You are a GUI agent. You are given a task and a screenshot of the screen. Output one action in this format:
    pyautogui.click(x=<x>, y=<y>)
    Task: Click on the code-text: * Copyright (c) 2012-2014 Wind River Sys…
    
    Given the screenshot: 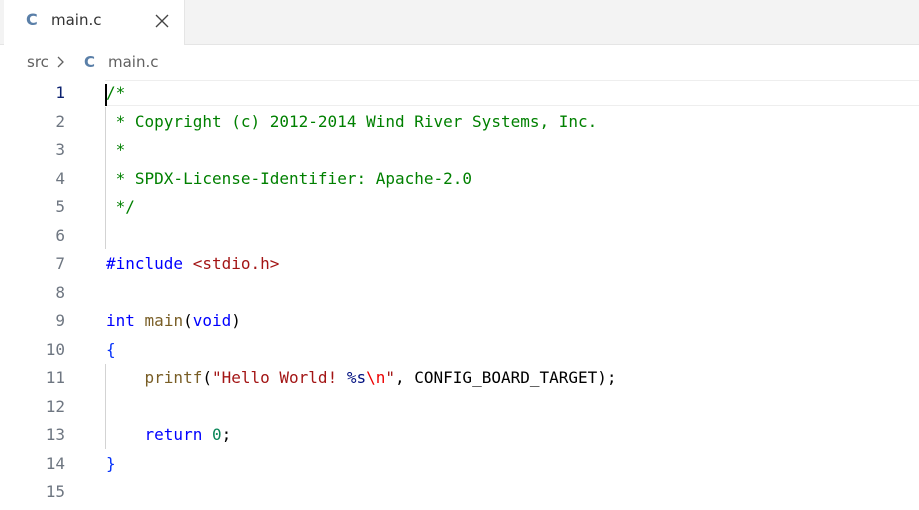 What is the action you would take?
    pyautogui.click(x=352, y=121)
    